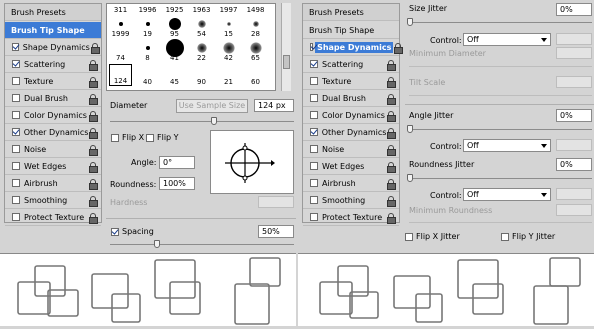 The height and width of the screenshot is (329, 594). I want to click on angle-jitter-input: 0%, so click(574, 115).